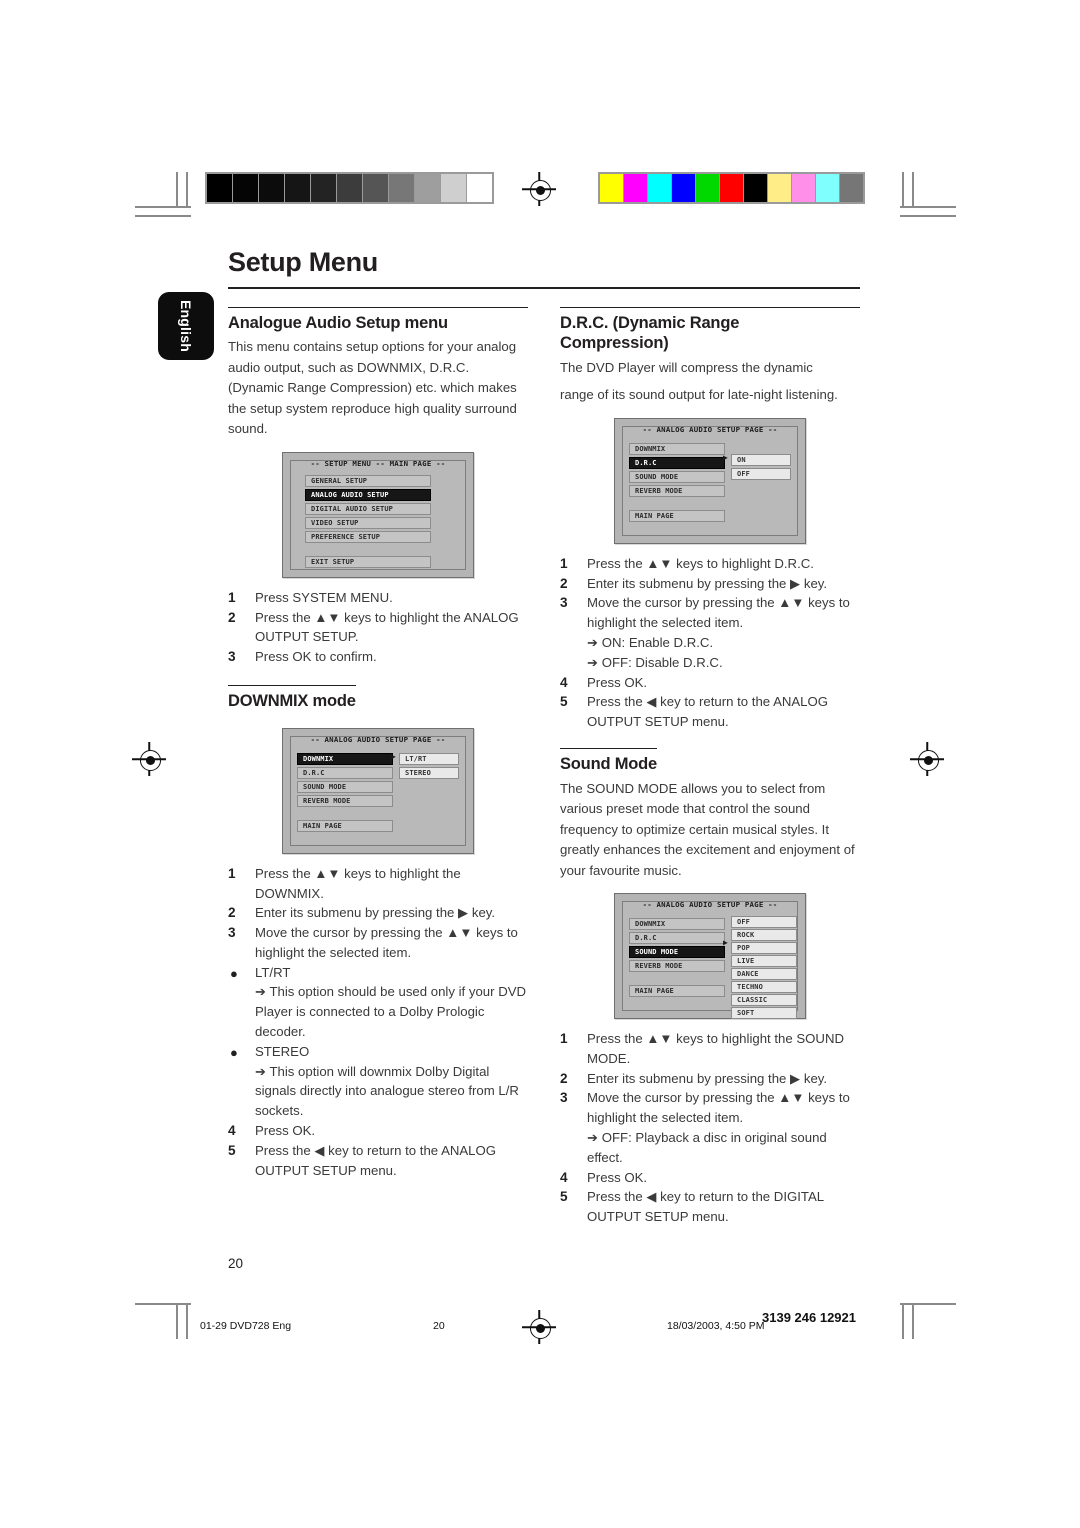 This screenshot has width=1080, height=1528. What do you see at coordinates (617, 682) in the screenshot?
I see `step-text: Press OK.` at bounding box center [617, 682].